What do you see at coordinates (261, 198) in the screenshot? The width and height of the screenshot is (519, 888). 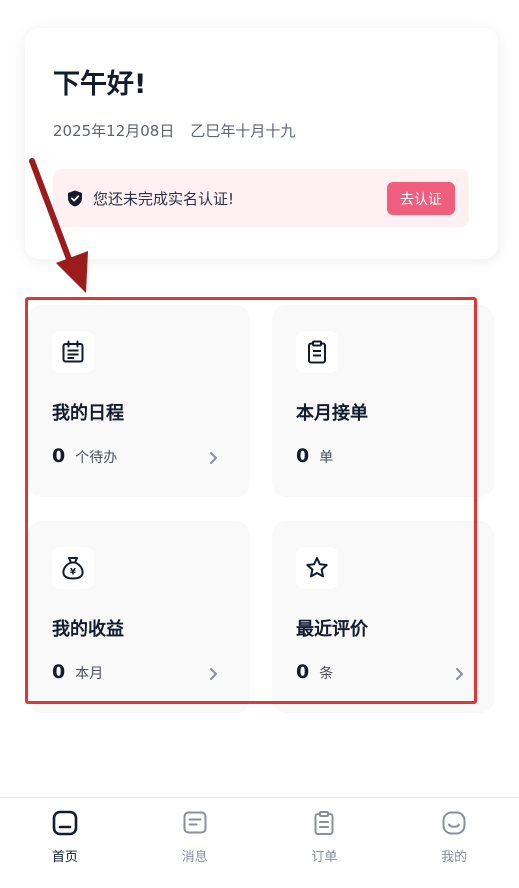 I see `verify-notice-bar: 您还未完成实名认证! 去认证` at bounding box center [261, 198].